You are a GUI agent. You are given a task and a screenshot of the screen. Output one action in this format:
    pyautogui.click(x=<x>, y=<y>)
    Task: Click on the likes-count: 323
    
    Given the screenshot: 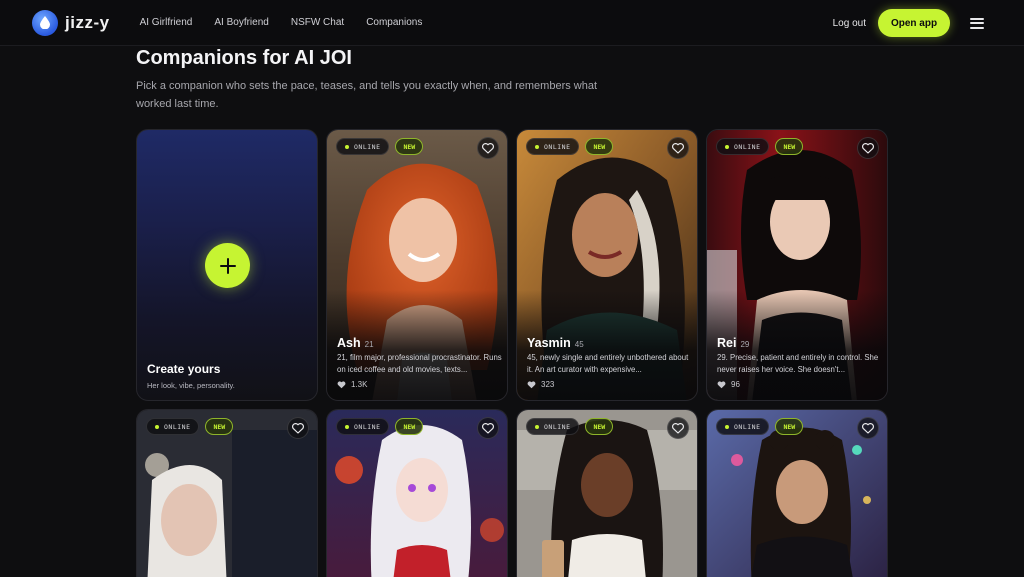 What is the action you would take?
    pyautogui.click(x=540, y=384)
    